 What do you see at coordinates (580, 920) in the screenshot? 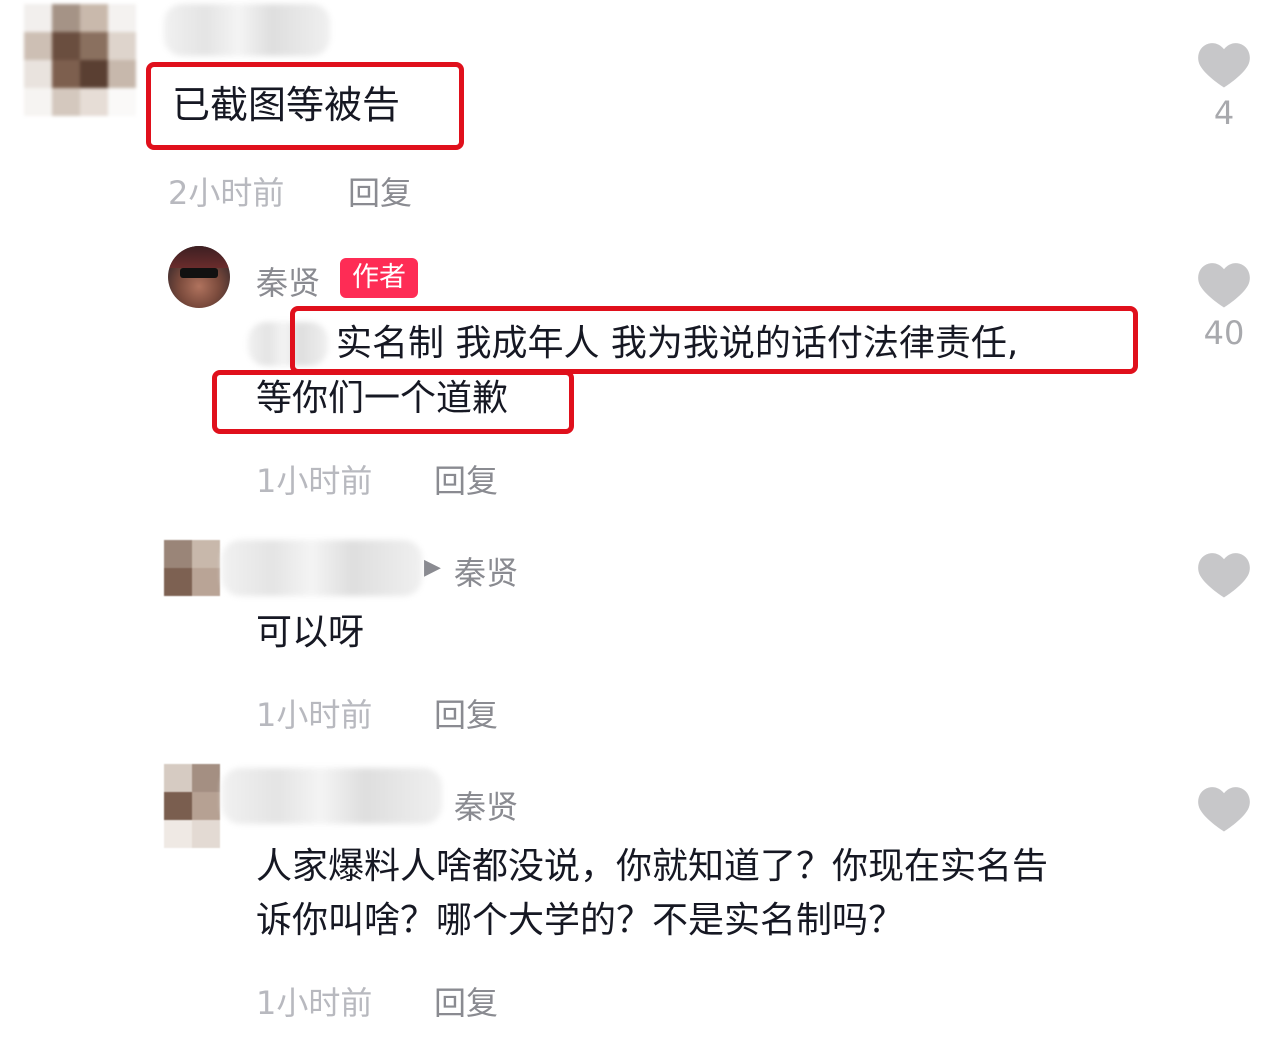
I see `comment-text-line-2: 诉你叫啥？哪个大学的？不是实名制吗？` at bounding box center [580, 920].